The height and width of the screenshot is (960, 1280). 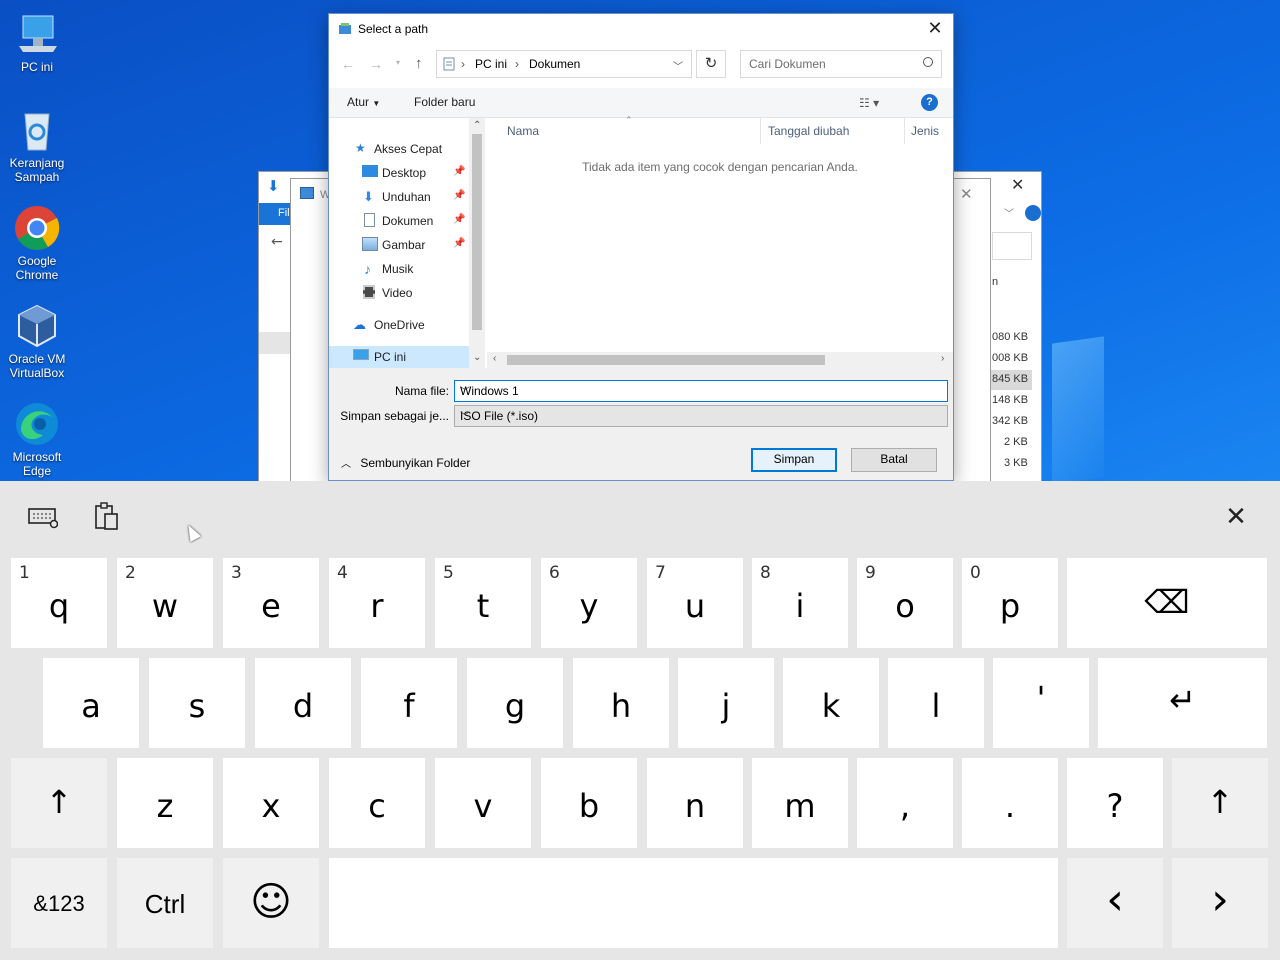 I want to click on nav-quick-access: ★ Akses Cepat, so click(x=399, y=149).